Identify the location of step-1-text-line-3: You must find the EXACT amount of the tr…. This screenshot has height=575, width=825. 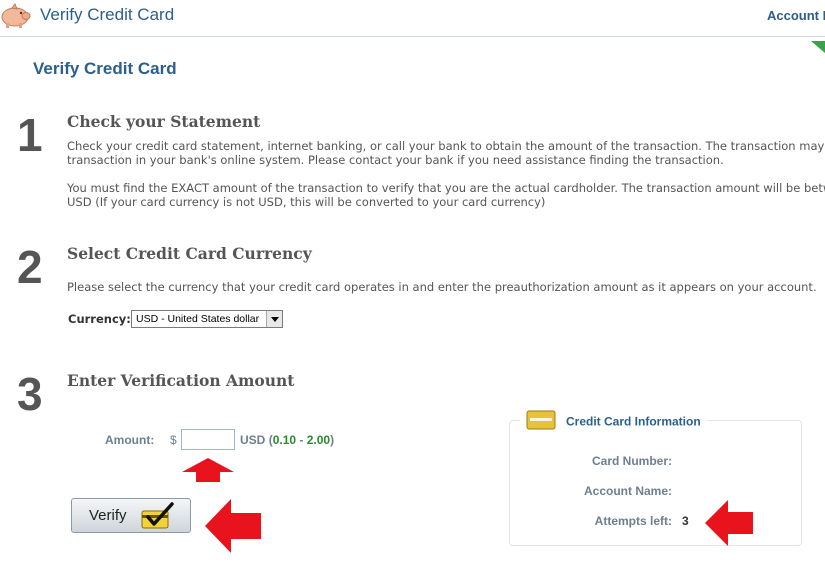
(446, 188).